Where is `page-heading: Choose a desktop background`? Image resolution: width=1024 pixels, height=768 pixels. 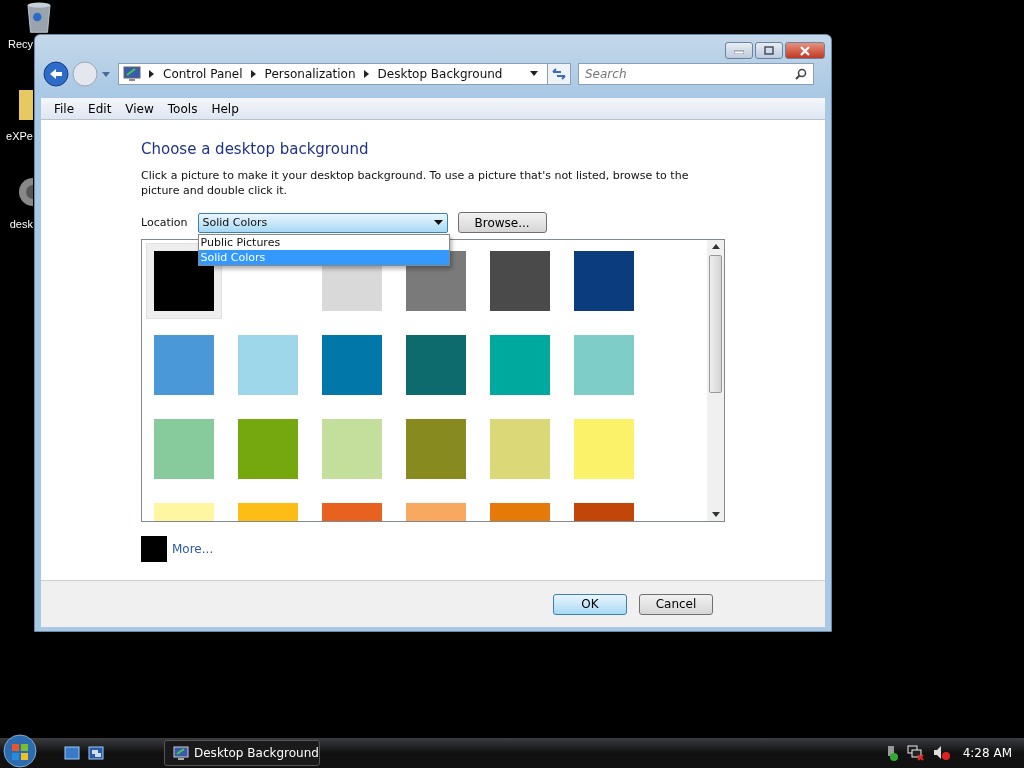 page-heading: Choose a desktop background is located at coordinates (255, 149).